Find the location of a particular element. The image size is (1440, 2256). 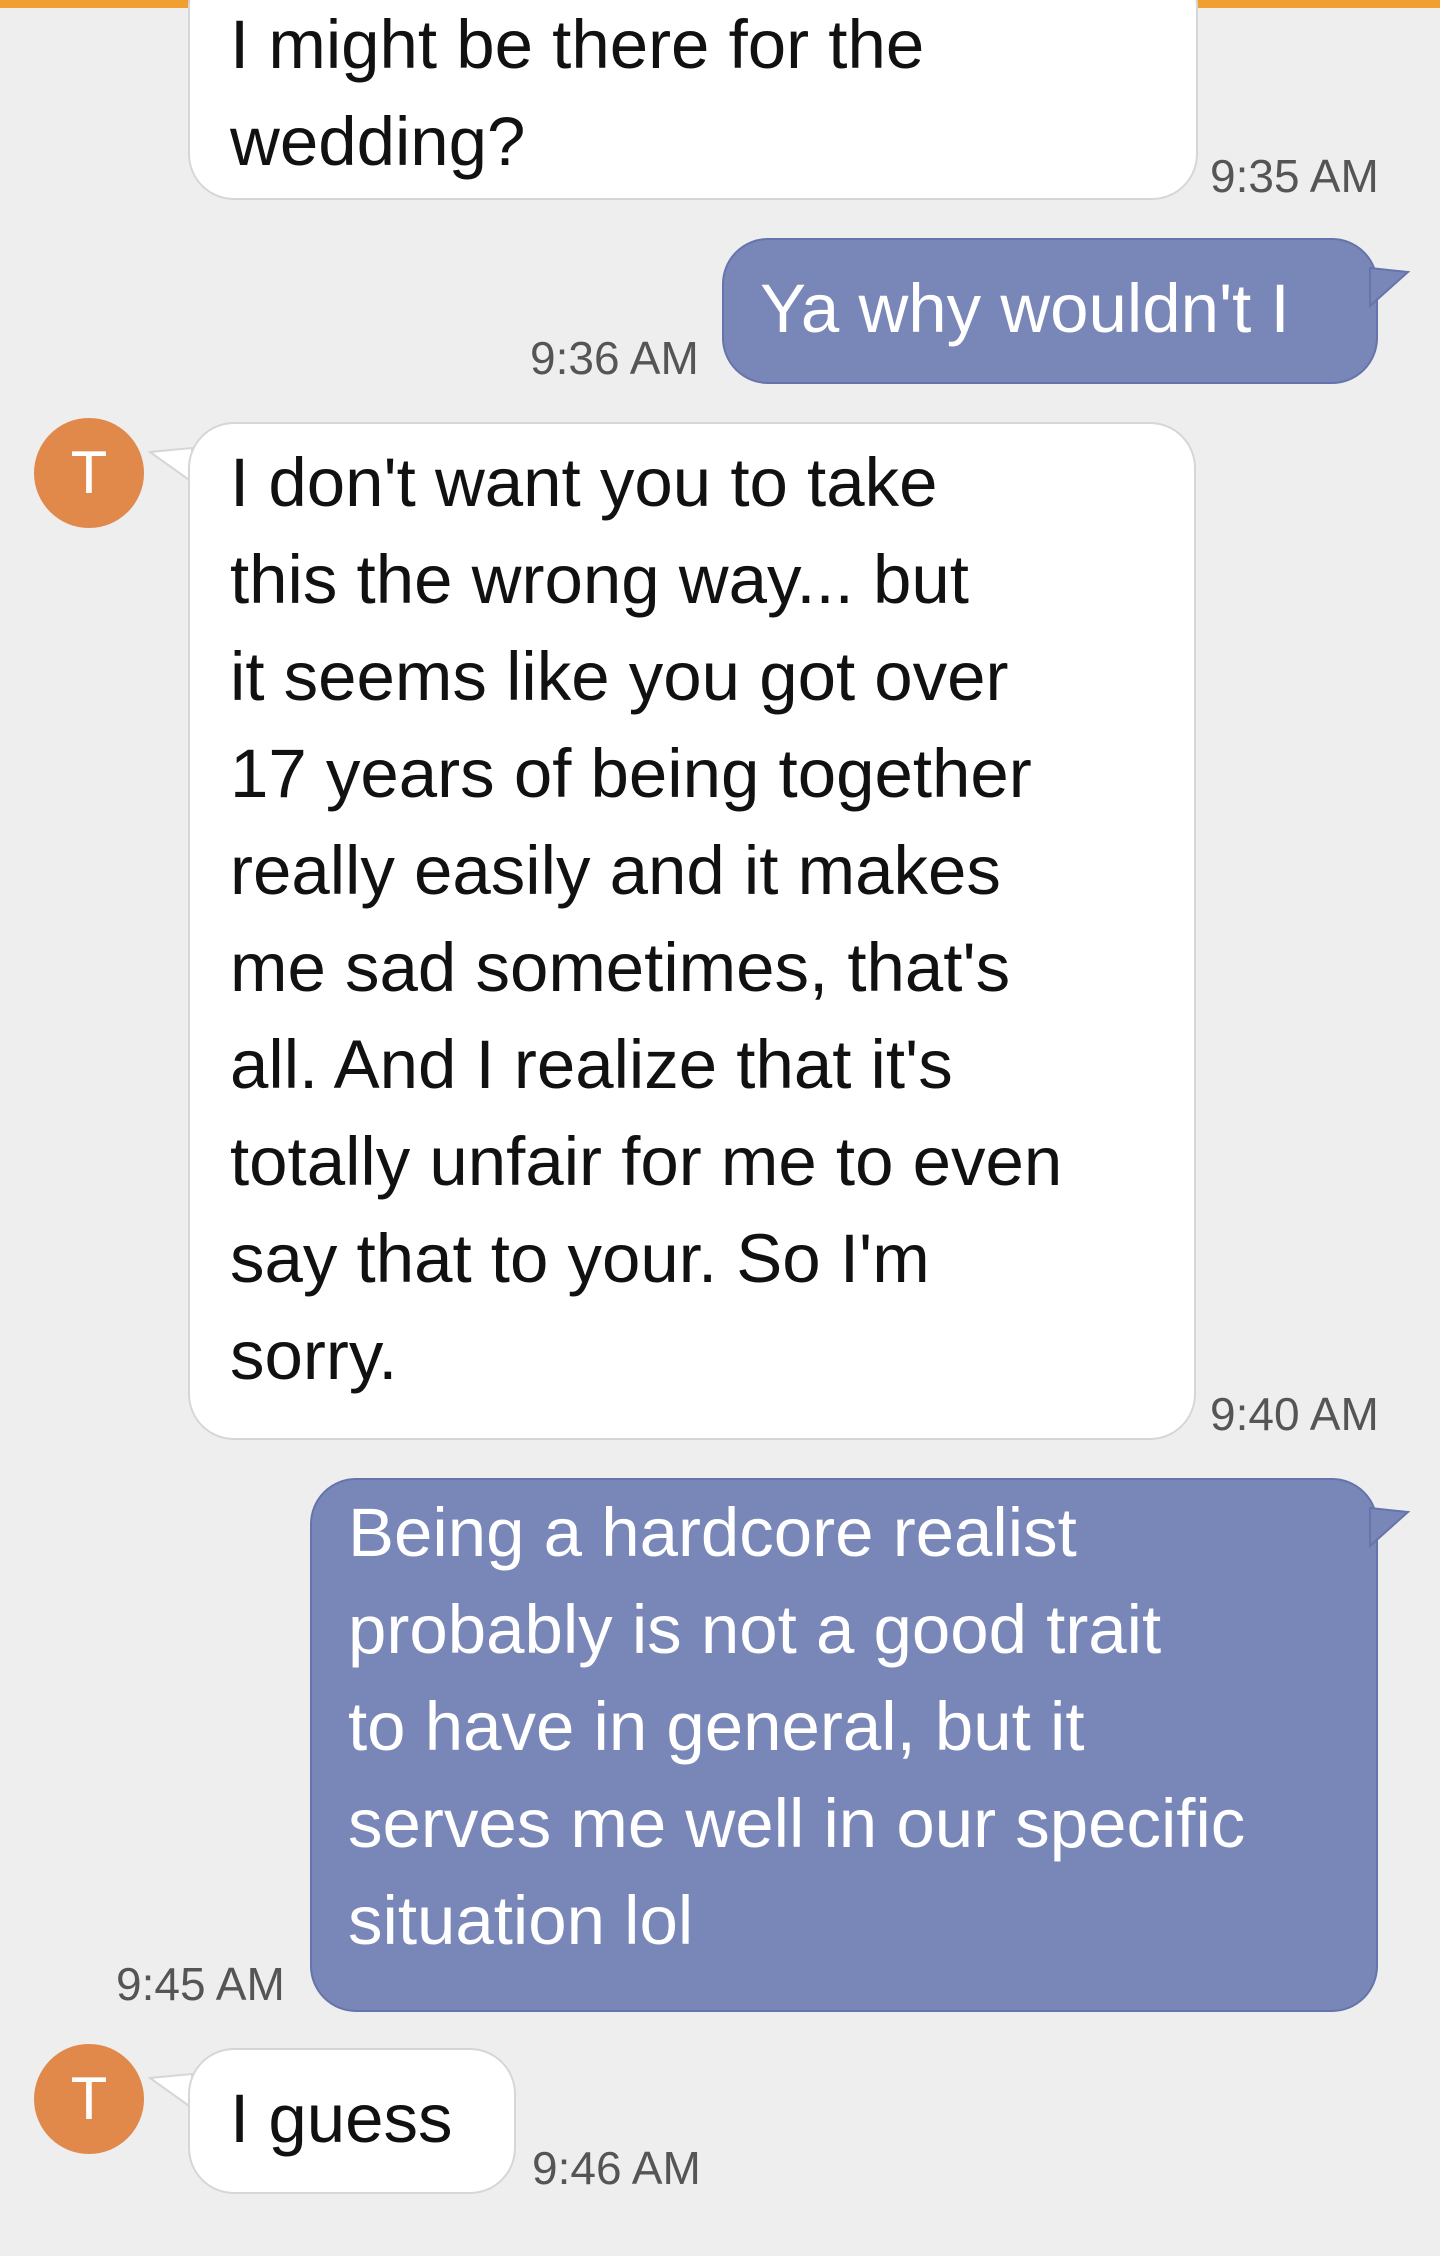

message-timestamp: 9:40 AM is located at coordinates (1294, 1414).